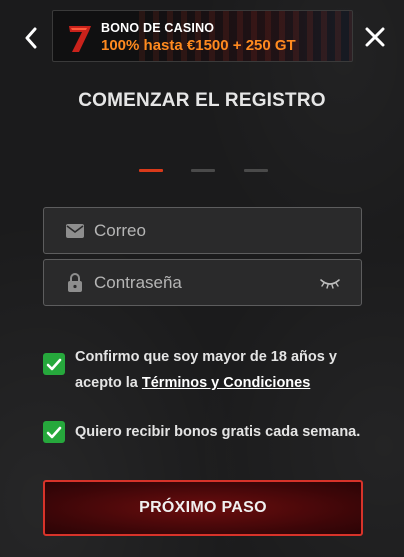  I want to click on bonus-consent-checkbox, so click(54, 432).